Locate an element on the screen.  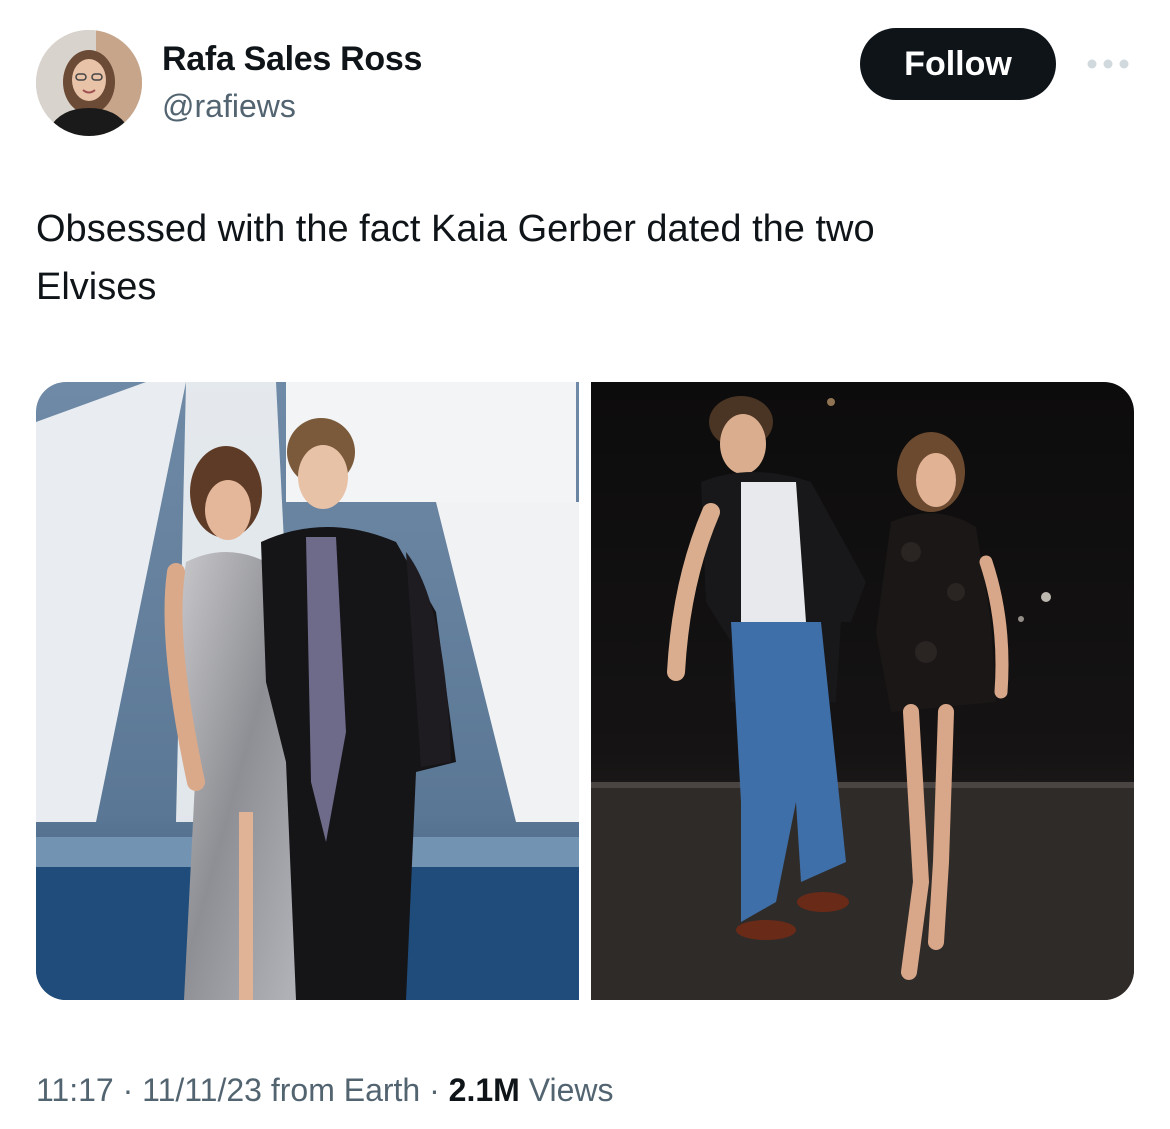
tweet-time: 11:17 is located at coordinates (75, 1090).